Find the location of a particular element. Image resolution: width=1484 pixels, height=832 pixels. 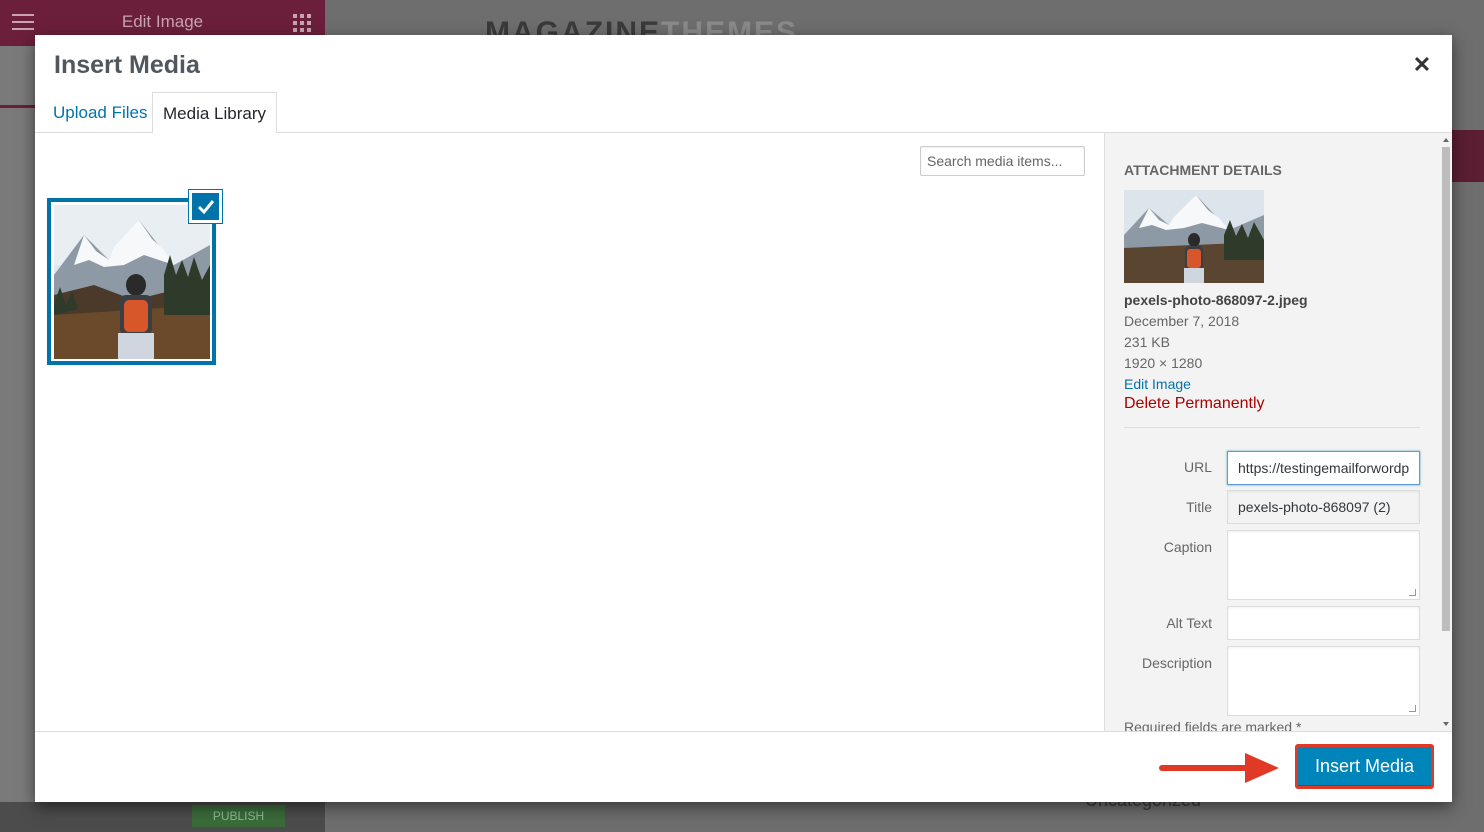

alt-text-label: Alt Text is located at coordinates (1189, 623).